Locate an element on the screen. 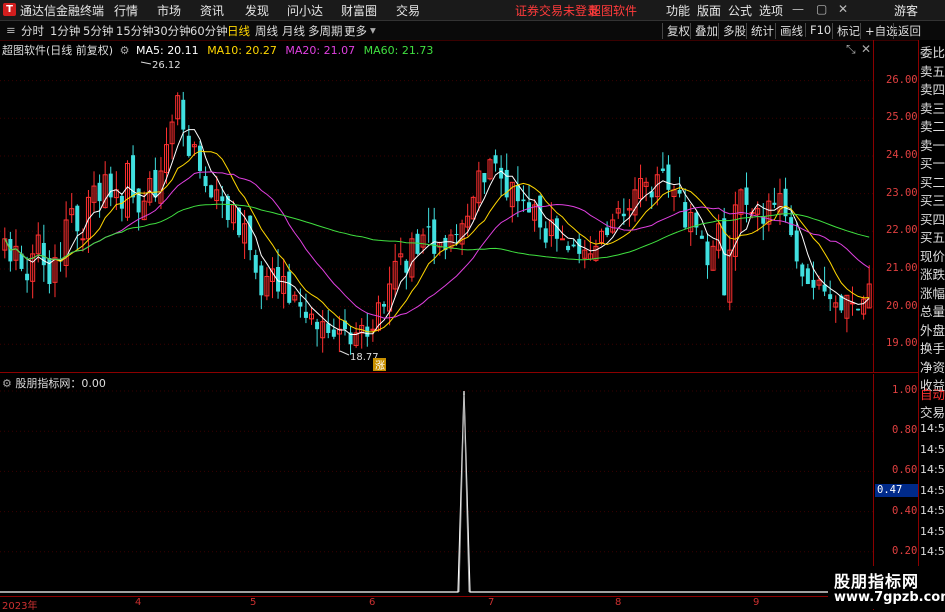  tab-fenshi: 分时 is located at coordinates (32, 31).